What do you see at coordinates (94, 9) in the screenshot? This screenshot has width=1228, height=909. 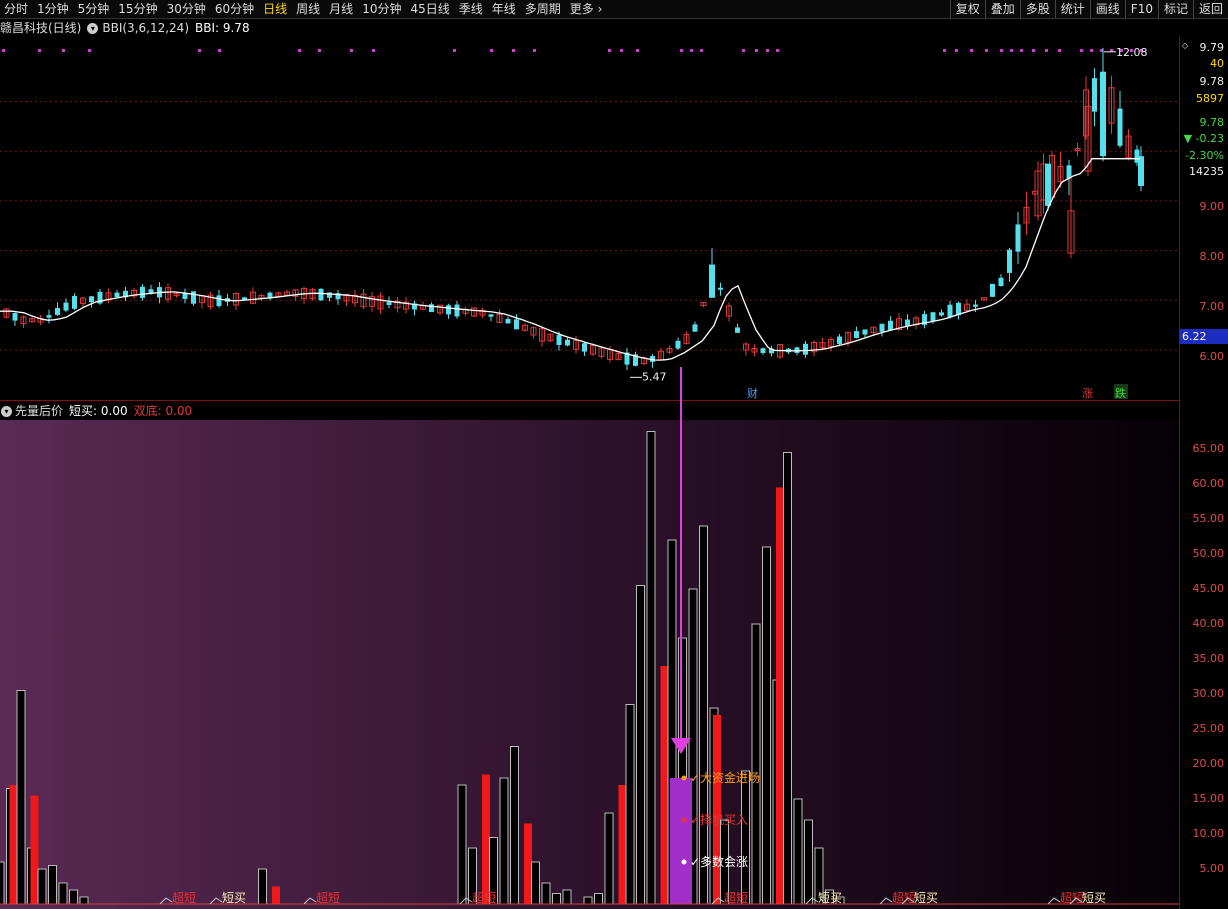 I see `tab-2: 5分钟` at bounding box center [94, 9].